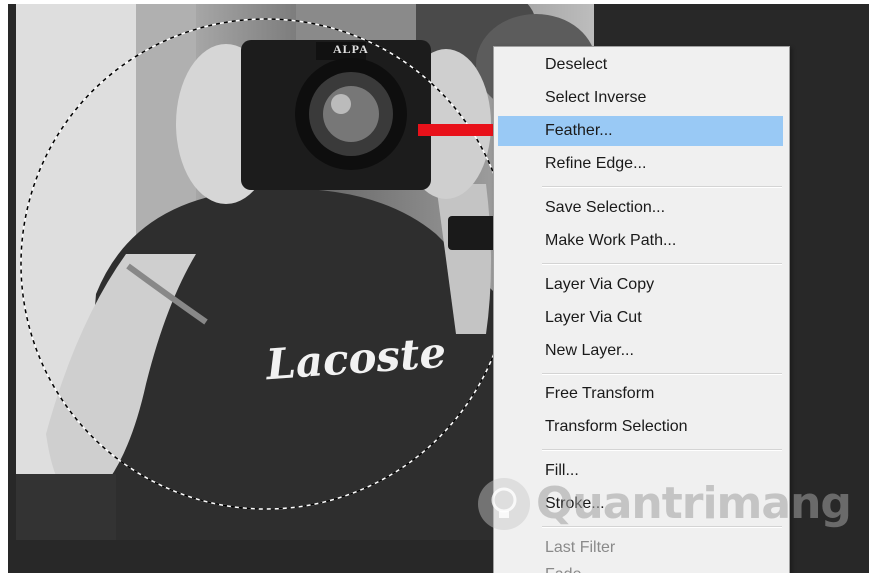 The width and height of the screenshot is (869, 577). Describe the element at coordinates (580, 547) in the screenshot. I see `menu-item-last-filter: Last Filter` at that location.